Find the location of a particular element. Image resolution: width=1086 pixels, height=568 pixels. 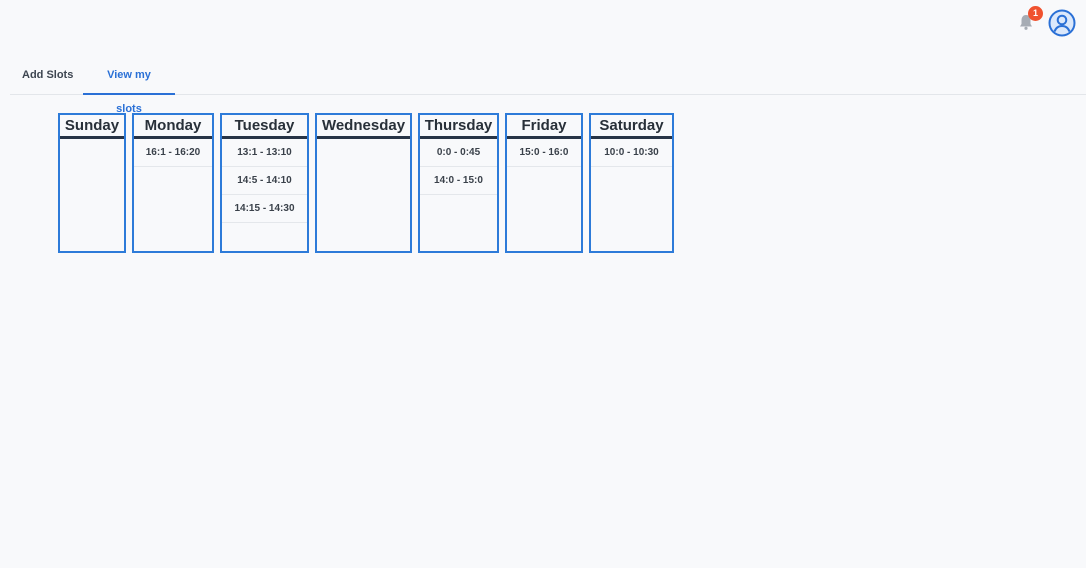

day-header: Monday is located at coordinates (173, 127).